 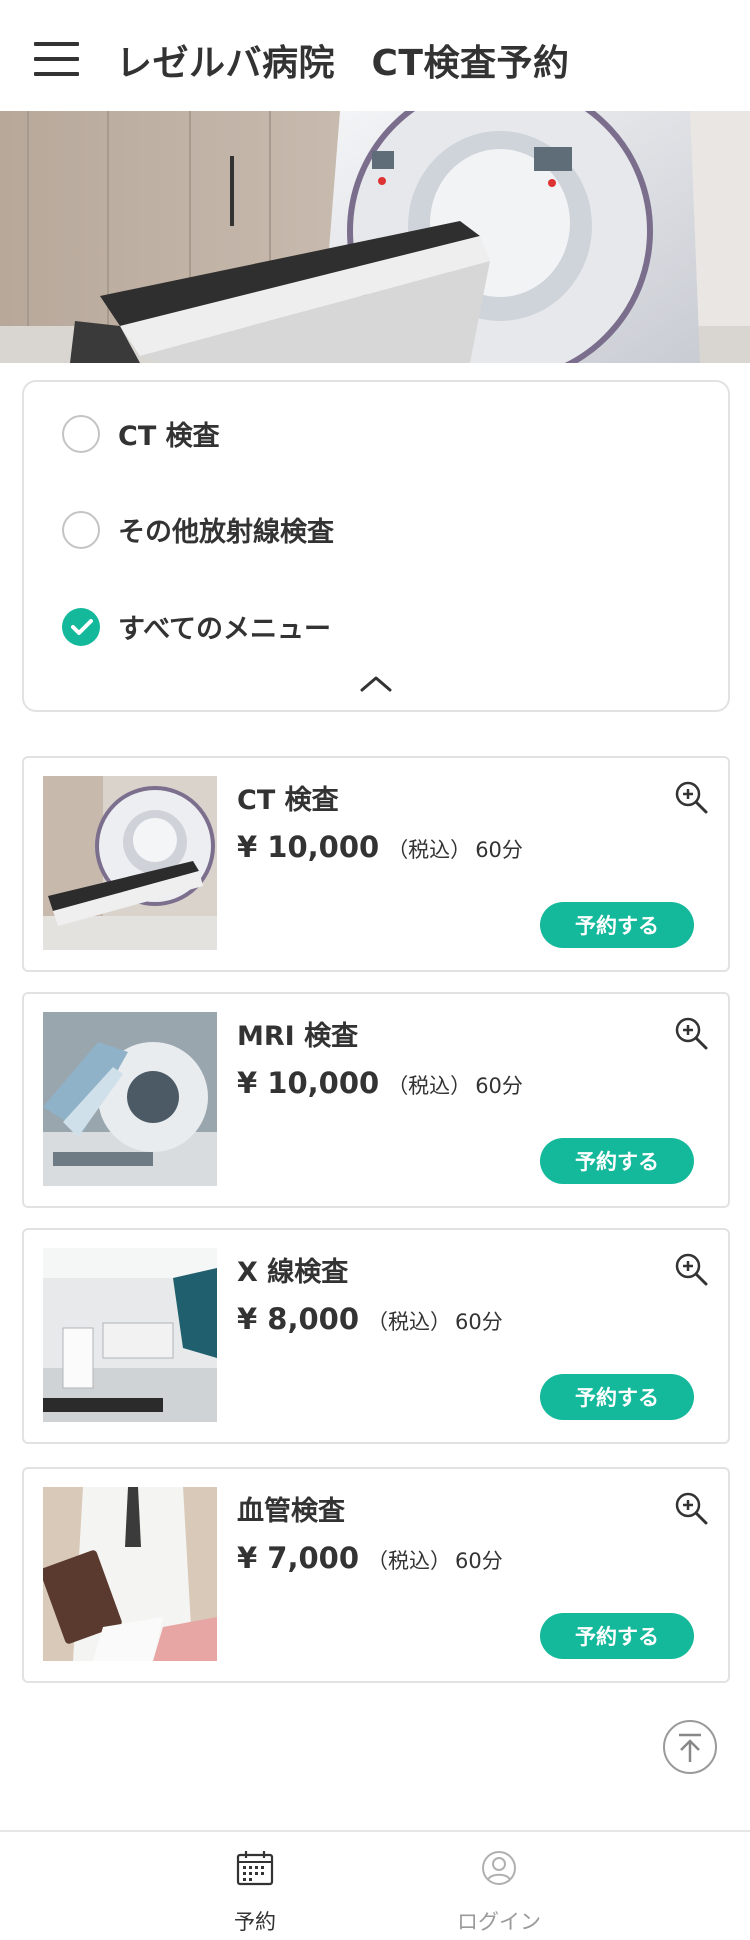 I want to click on exam-card-vascular: 血管検査 ¥ 7,000 （税込） 60分 予約する, so click(x=376, y=1575).